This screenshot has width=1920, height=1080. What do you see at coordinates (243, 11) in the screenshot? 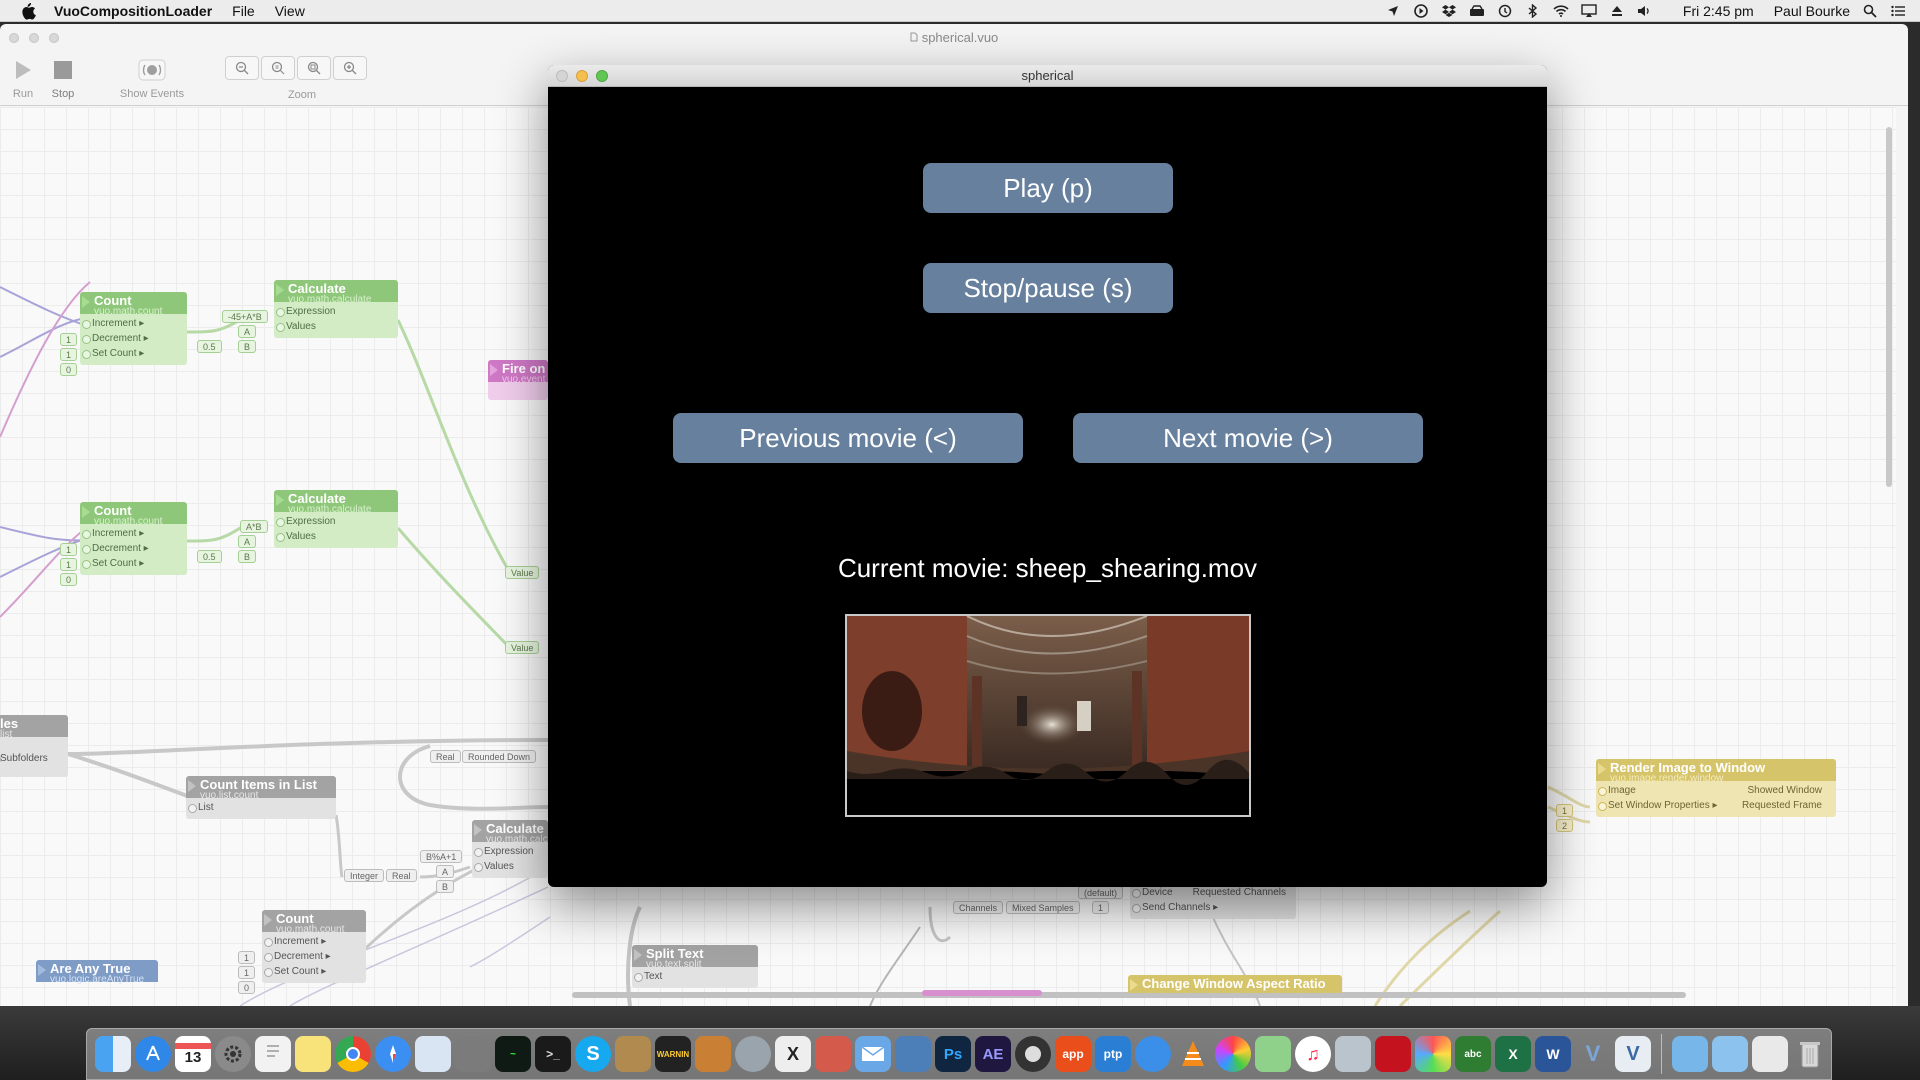
I see `file-menu: File` at bounding box center [243, 11].